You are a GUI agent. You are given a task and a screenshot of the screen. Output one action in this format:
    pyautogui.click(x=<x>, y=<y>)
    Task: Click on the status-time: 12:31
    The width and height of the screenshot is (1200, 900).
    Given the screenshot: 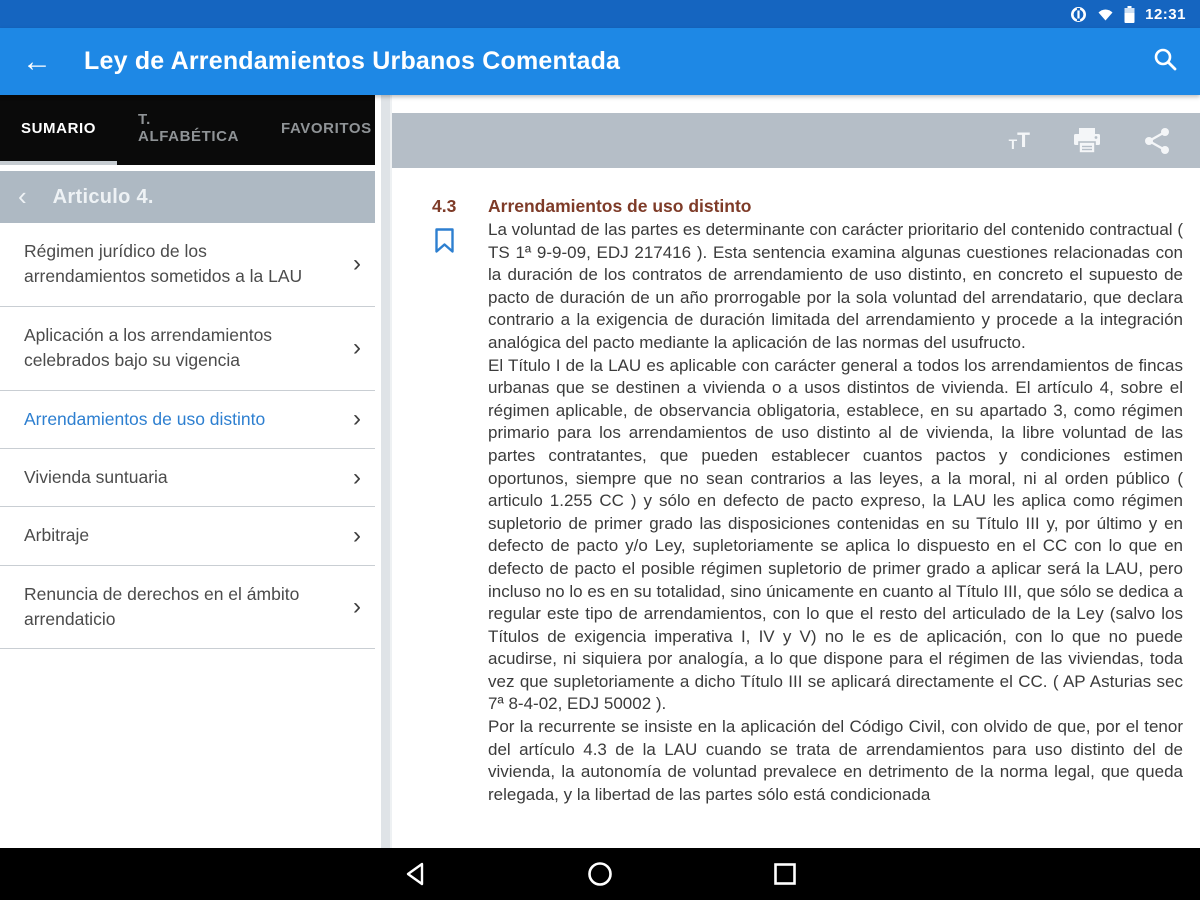 What is the action you would take?
    pyautogui.click(x=1165, y=14)
    